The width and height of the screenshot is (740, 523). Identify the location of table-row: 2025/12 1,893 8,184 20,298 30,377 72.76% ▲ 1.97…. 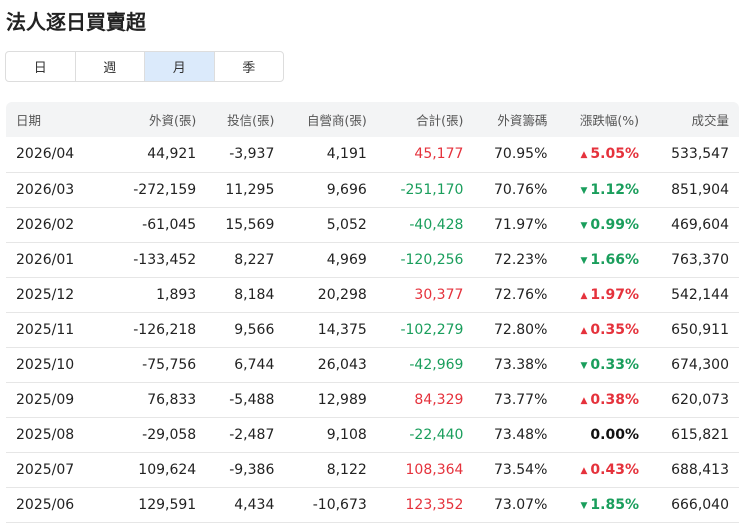
(372, 295).